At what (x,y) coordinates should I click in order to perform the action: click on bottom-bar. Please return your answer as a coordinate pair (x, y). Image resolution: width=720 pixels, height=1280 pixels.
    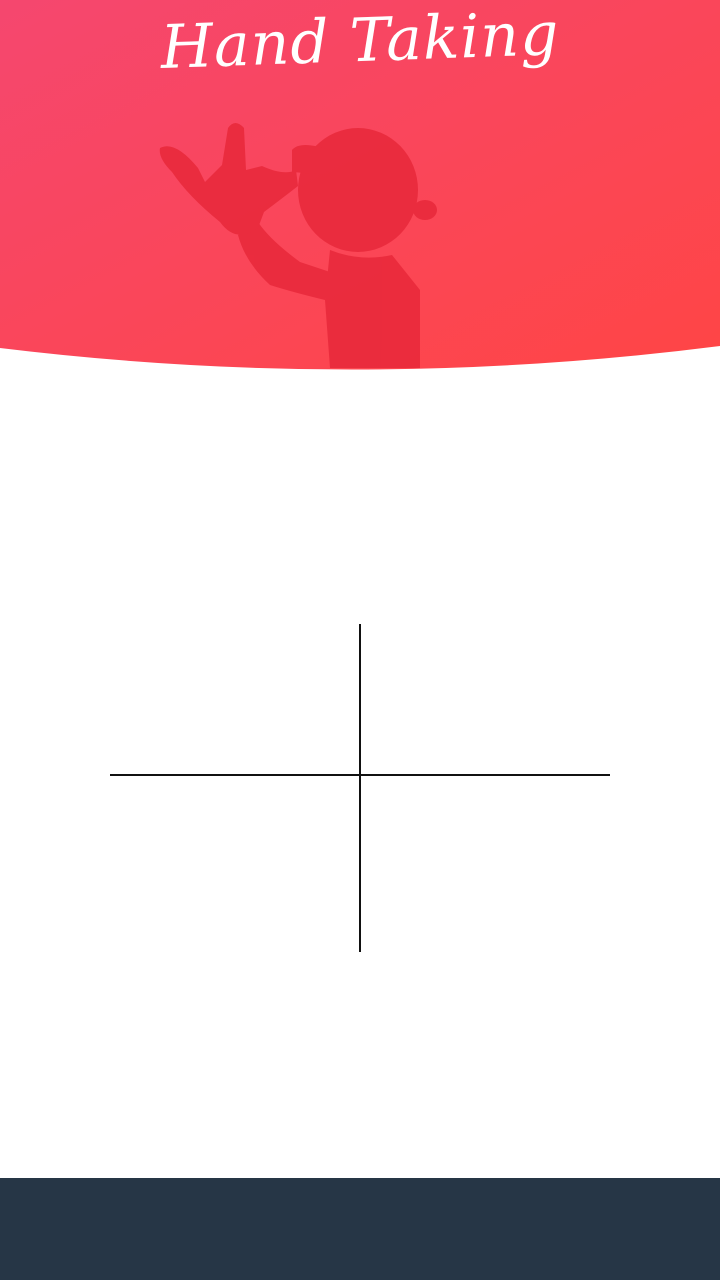
    Looking at the image, I should click on (360, 1229).